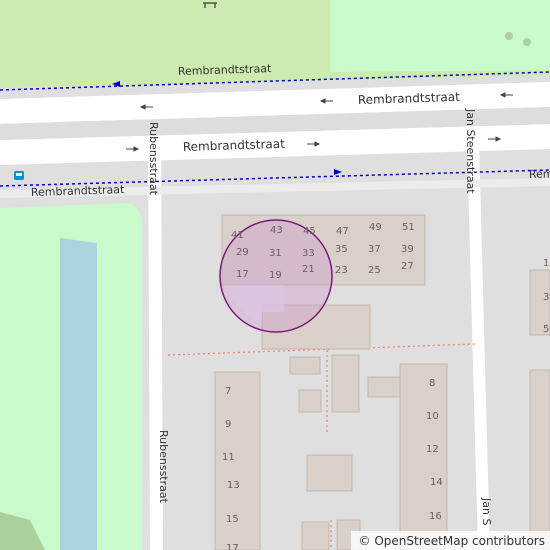 Image resolution: width=550 pixels, height=550 pixels. What do you see at coordinates (539, 459) in the screenshot?
I see `building-east-edge` at bounding box center [539, 459].